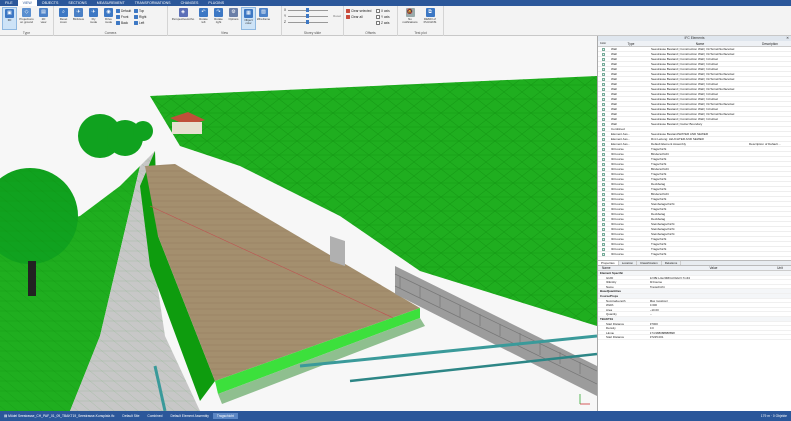  Describe the element at coordinates (649, 263) in the screenshot. I see `tab-classification: Classification` at that location.